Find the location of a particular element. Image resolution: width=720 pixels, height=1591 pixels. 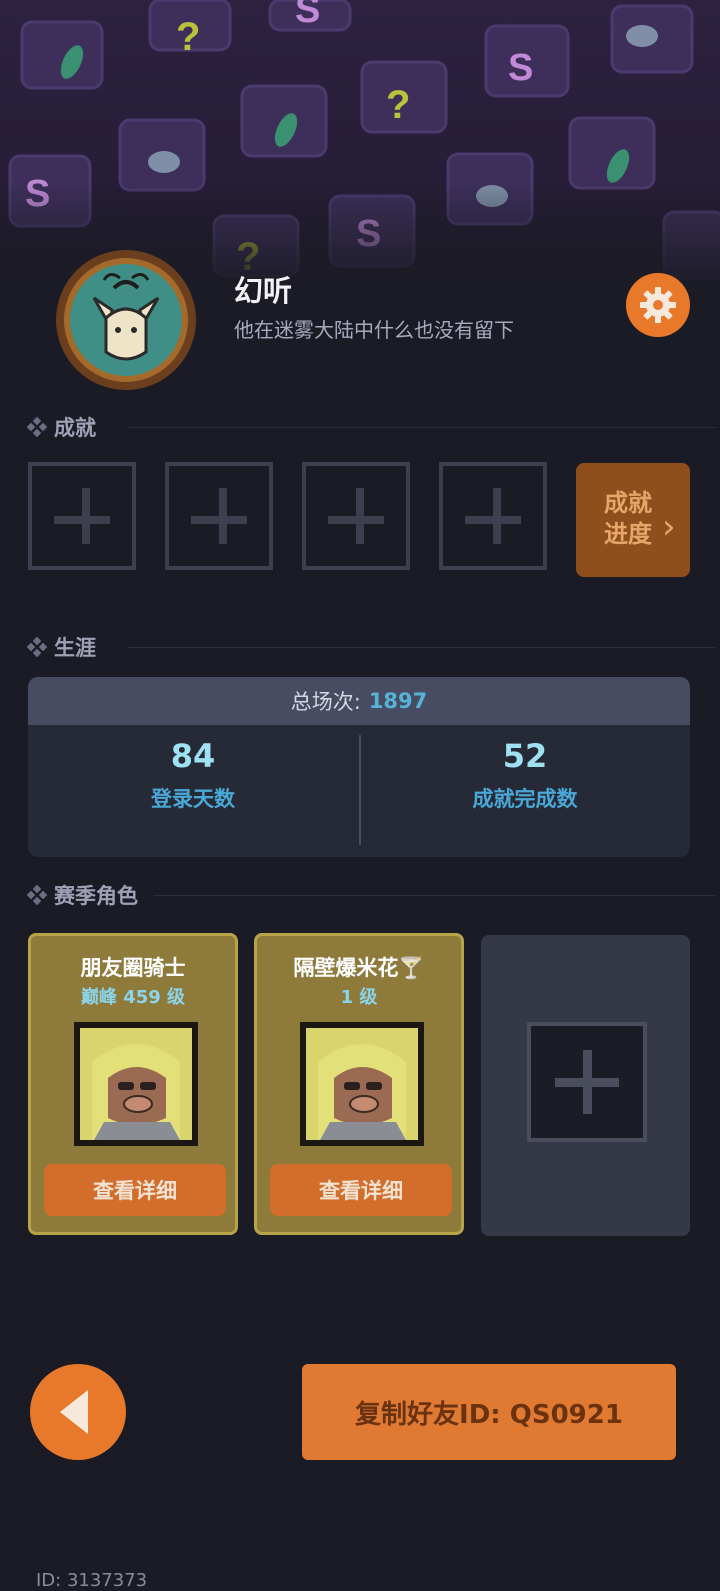

section-header-career: 生涯 is located at coordinates (371, 647).